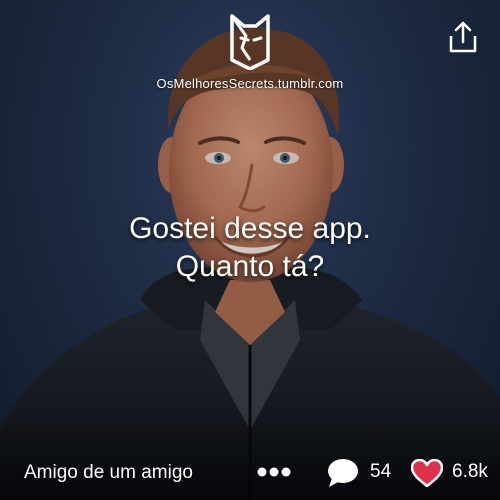 This screenshot has width=500, height=500. I want to click on comment-bubble-icon, so click(343, 473).